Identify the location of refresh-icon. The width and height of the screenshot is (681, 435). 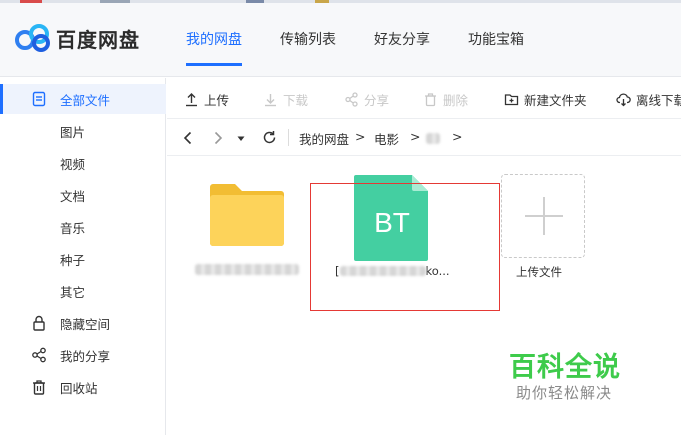
(269, 137).